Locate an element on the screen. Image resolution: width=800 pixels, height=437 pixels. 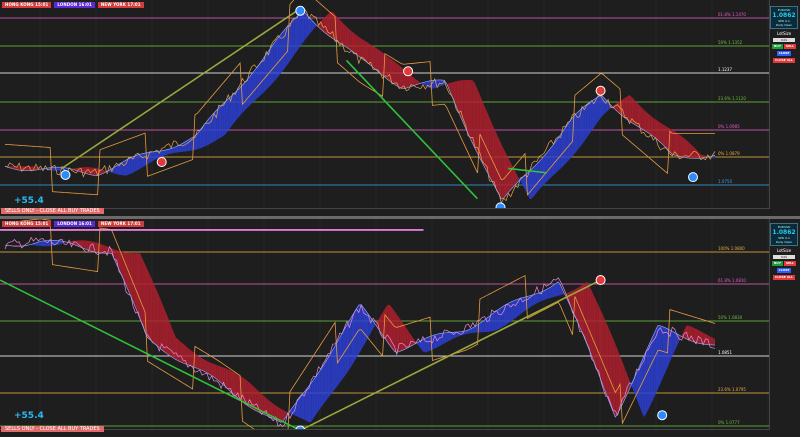
fib-level-label: 0% 1.0879 is located at coordinates (729, 153).